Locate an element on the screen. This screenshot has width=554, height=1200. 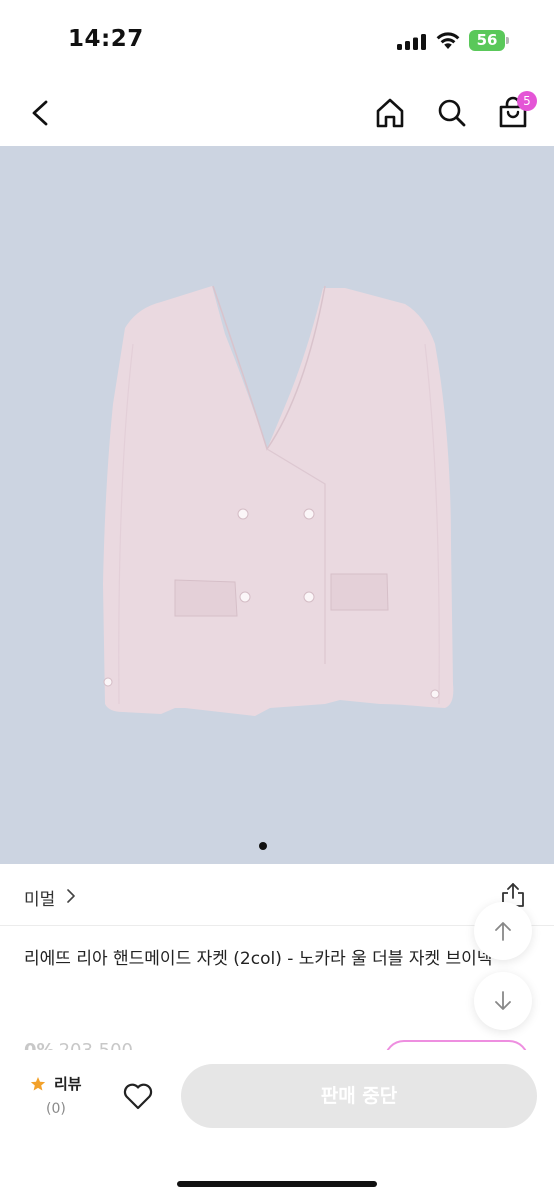
star-icon is located at coordinates (38, 1084).